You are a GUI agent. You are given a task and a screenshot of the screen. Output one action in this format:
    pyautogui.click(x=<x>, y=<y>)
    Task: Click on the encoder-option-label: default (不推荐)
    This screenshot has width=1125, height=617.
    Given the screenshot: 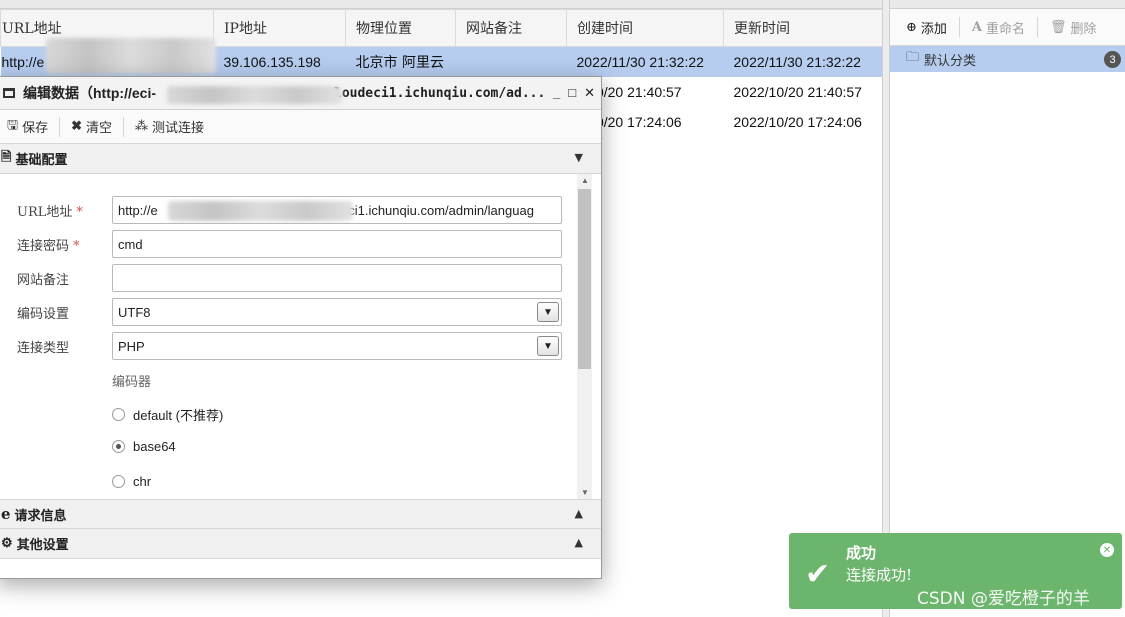 What is the action you would take?
    pyautogui.click(x=178, y=415)
    